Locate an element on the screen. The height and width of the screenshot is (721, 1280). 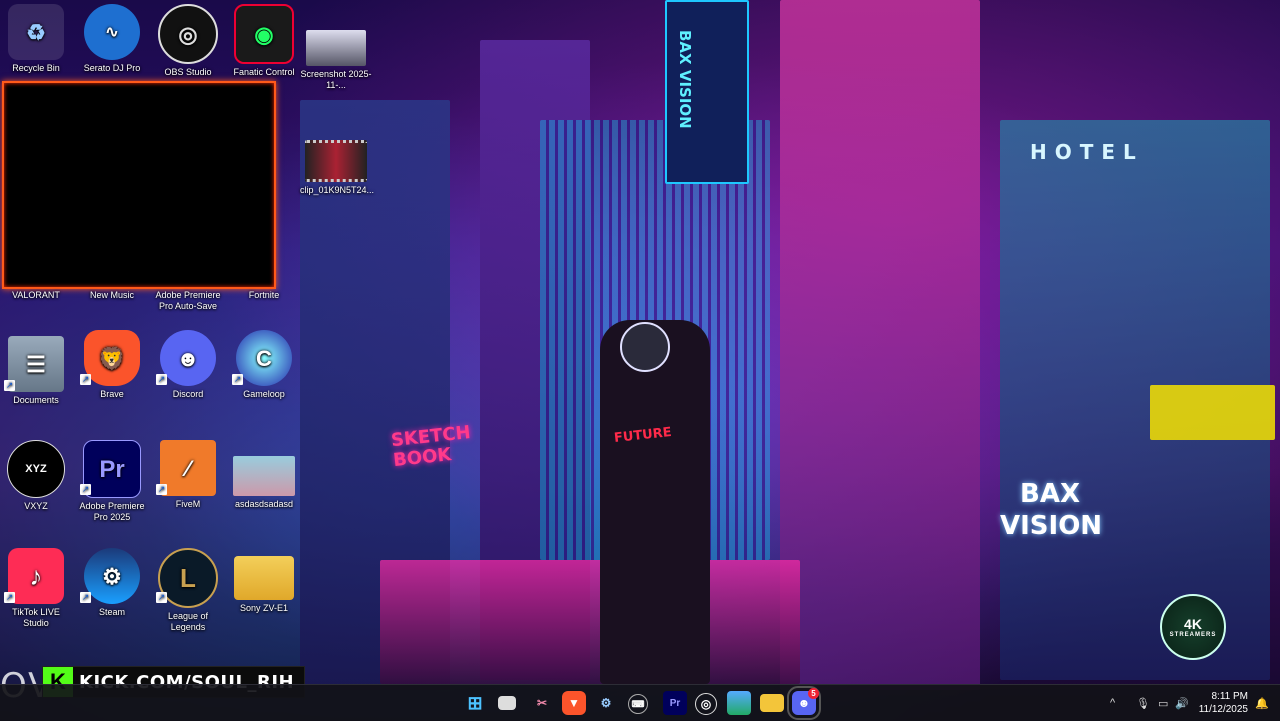
league-icon: L is located at coordinates (188, 578).